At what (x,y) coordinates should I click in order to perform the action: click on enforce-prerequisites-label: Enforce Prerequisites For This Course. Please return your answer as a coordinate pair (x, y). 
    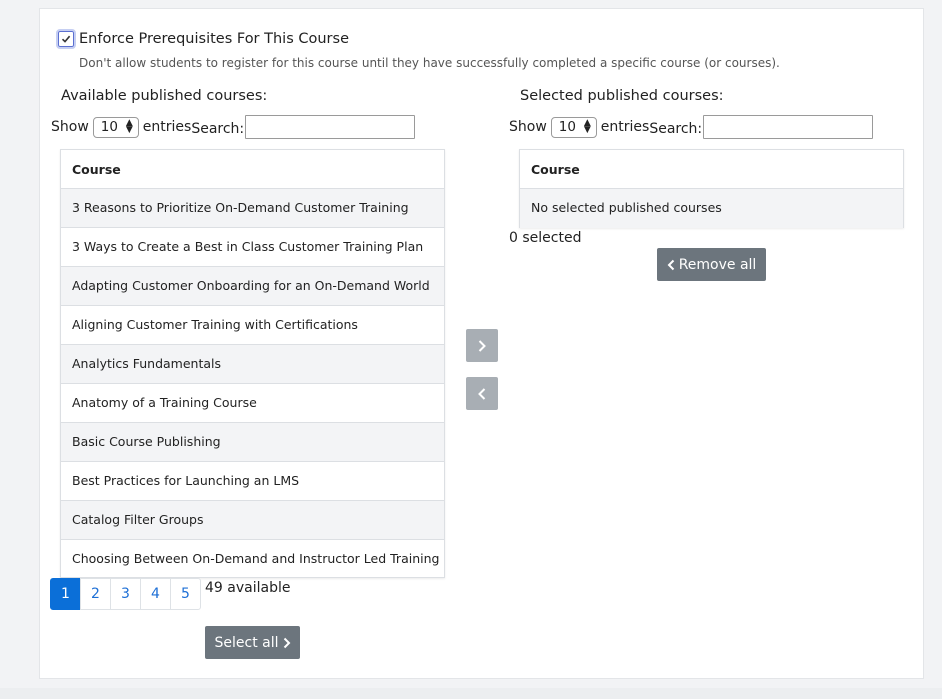
    Looking at the image, I should click on (214, 39).